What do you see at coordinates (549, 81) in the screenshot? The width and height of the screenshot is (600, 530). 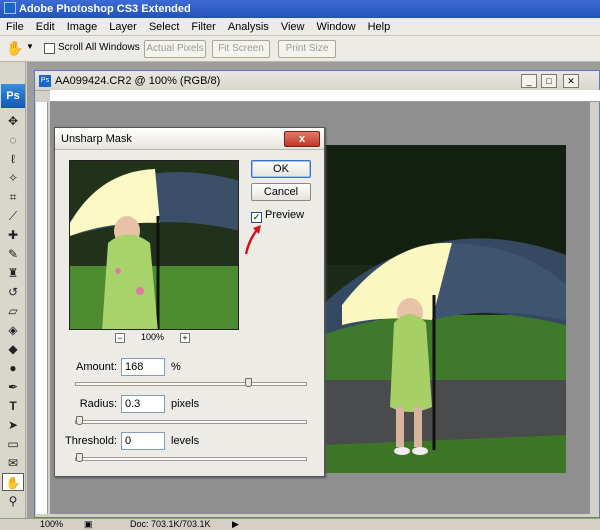 I see `maximize-icon: □` at bounding box center [549, 81].